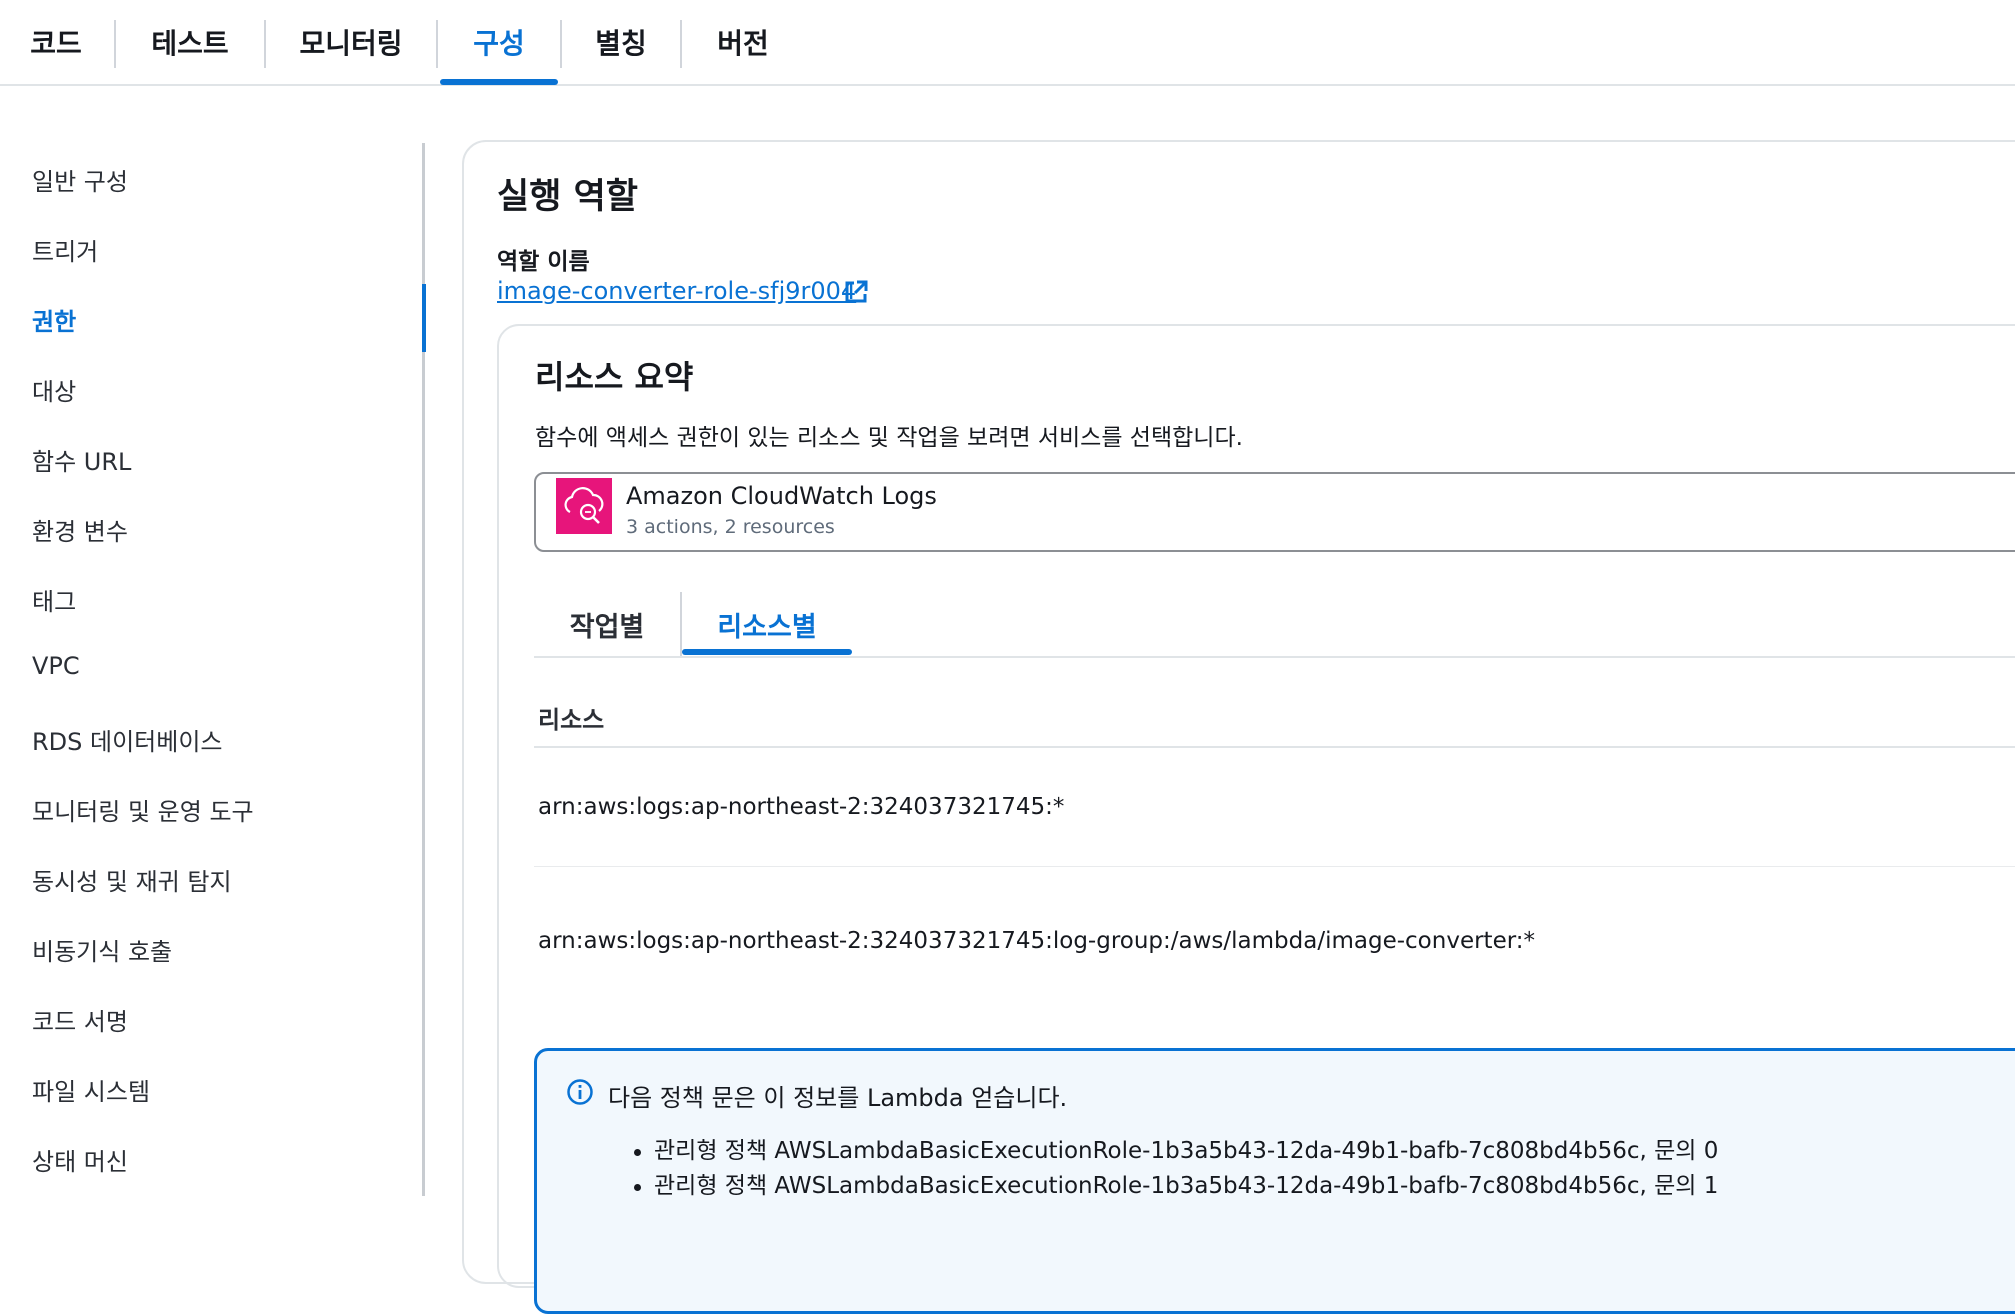 Image resolution: width=2015 pixels, height=1314 pixels. What do you see at coordinates (80, 179) in the screenshot?
I see `sidebar-item-general-configuration: 일반 구성` at bounding box center [80, 179].